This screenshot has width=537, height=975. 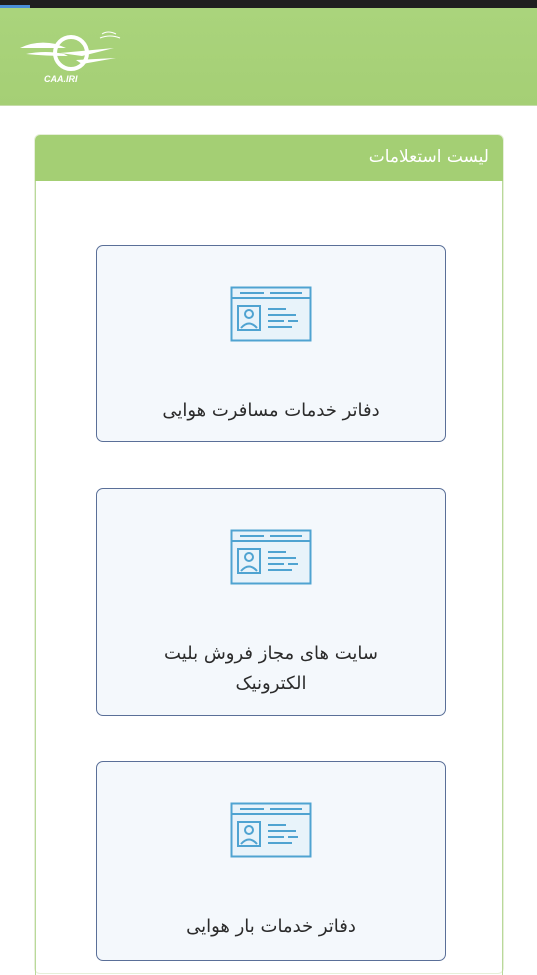 I want to click on card-label: دفاتر خدمات بار هوایی, so click(x=271, y=926).